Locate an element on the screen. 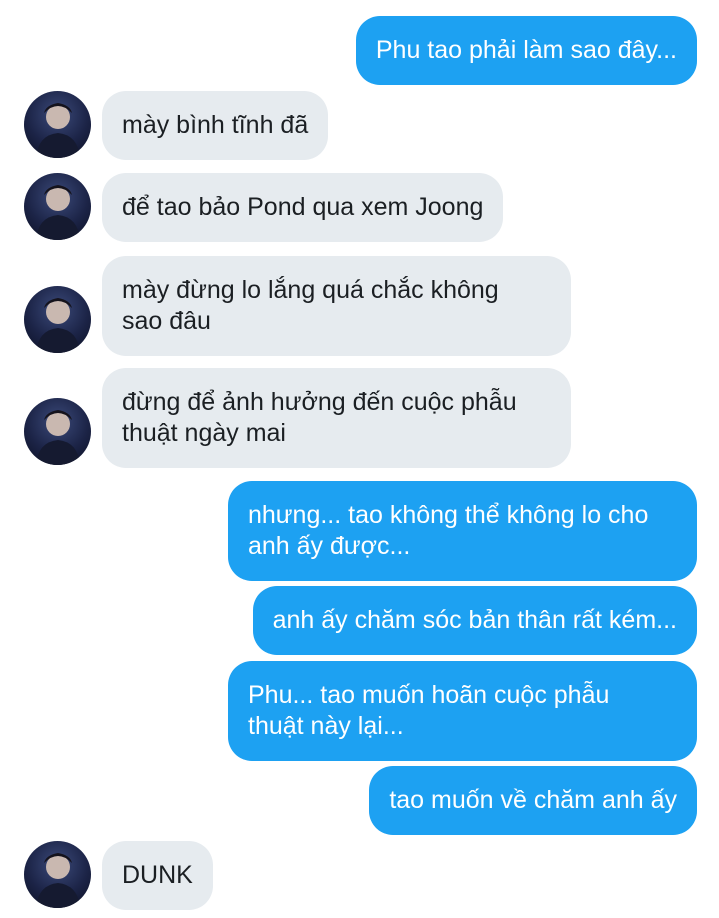 The image size is (719, 918). message-text-line: mày đừng lo lắng quá chắc không is located at coordinates (310, 290).